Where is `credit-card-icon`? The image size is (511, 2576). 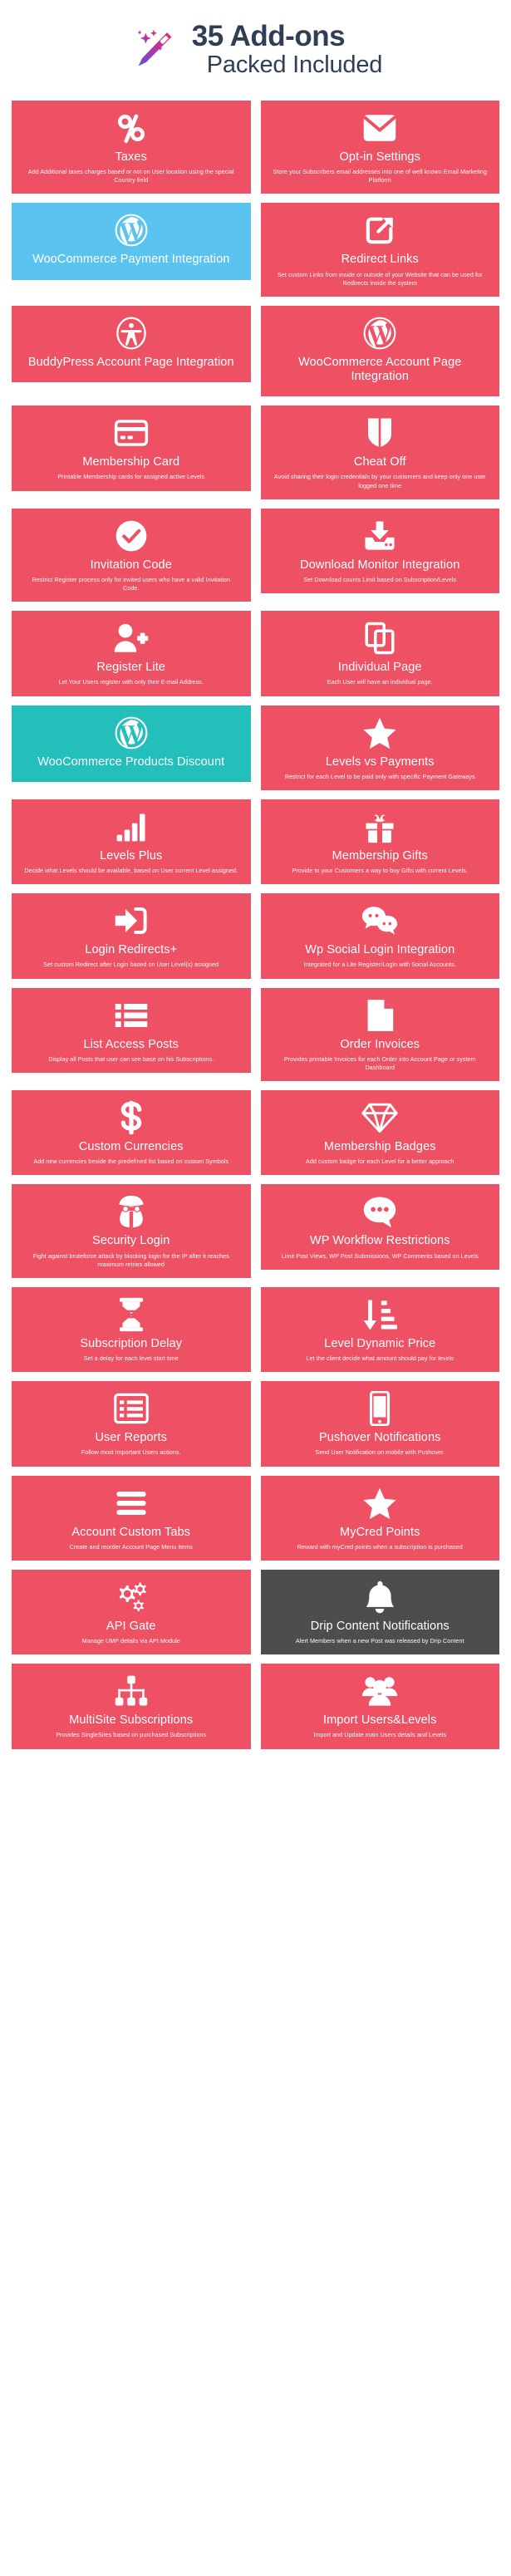
credit-card-icon is located at coordinates (131, 432).